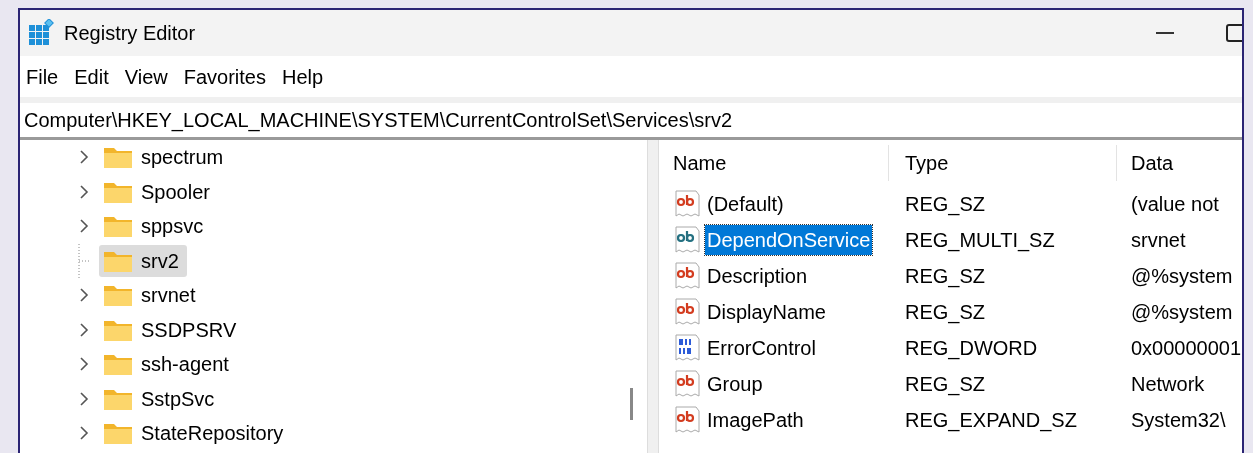  I want to click on menu-item: View, so click(146, 76).